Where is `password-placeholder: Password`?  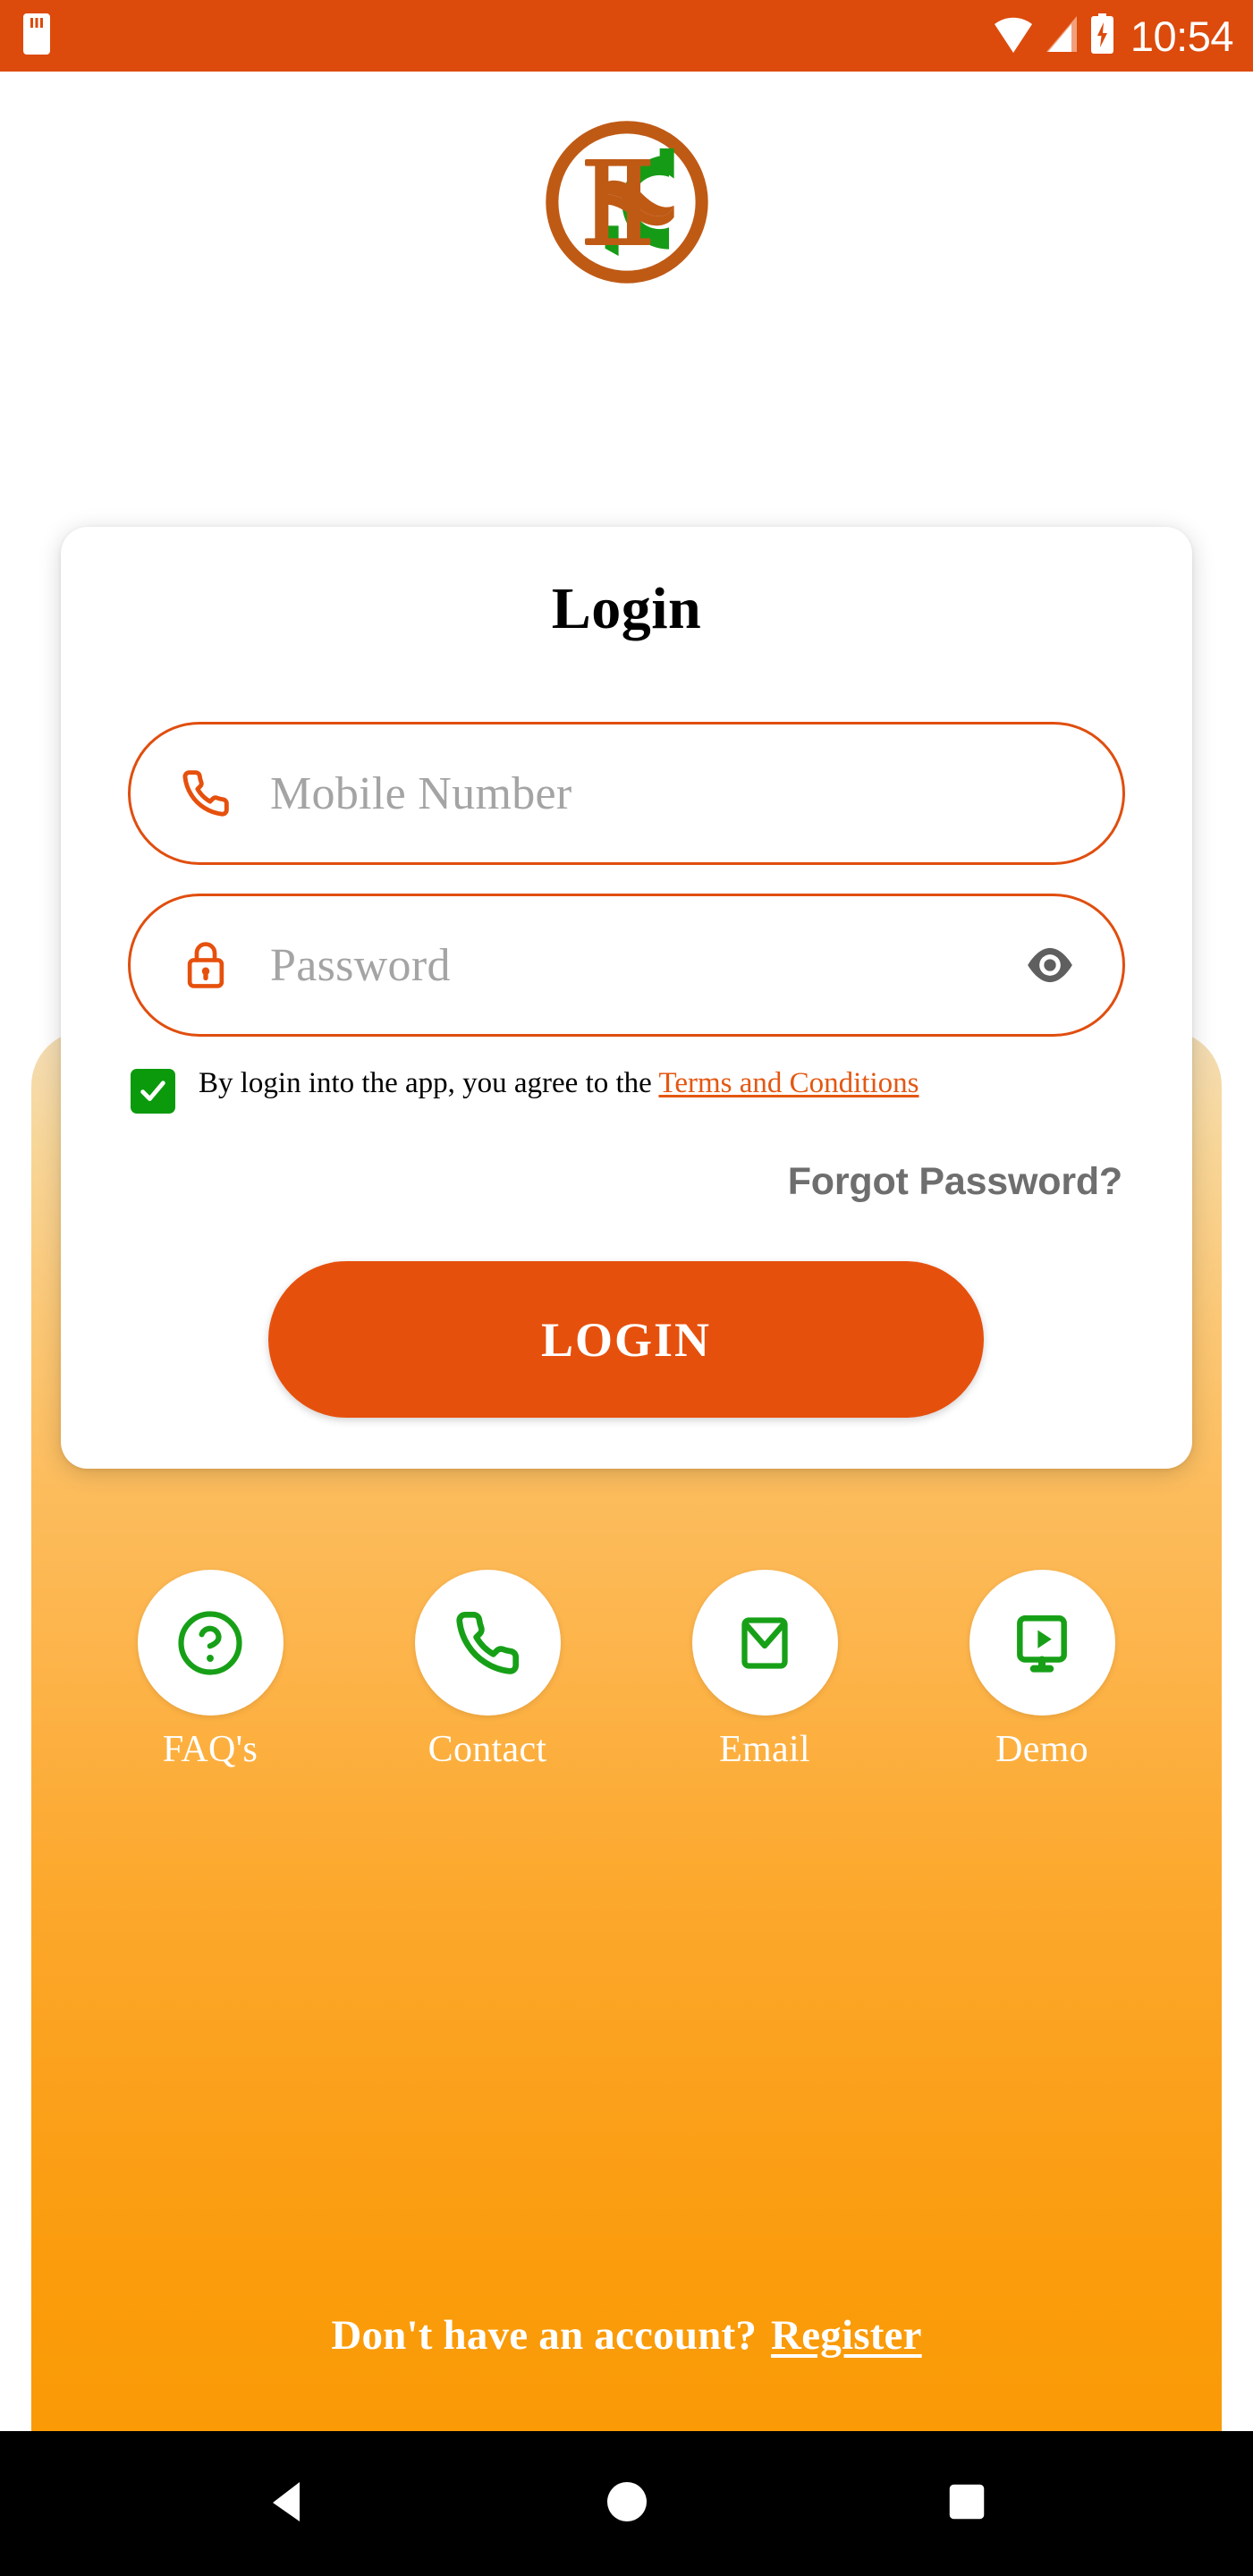 password-placeholder: Password is located at coordinates (644, 965).